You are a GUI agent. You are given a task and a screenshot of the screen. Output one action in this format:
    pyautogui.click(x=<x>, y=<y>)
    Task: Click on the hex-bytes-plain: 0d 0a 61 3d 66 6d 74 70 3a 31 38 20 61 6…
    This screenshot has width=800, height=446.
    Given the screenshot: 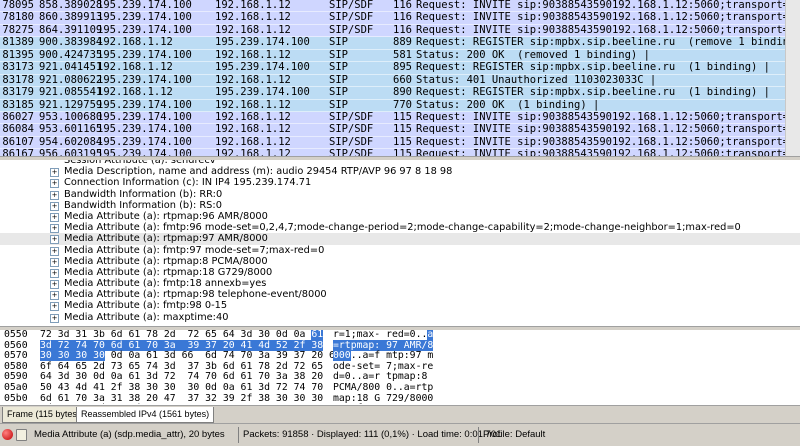 What is the action you would take?
    pyautogui.click(x=181, y=403)
    